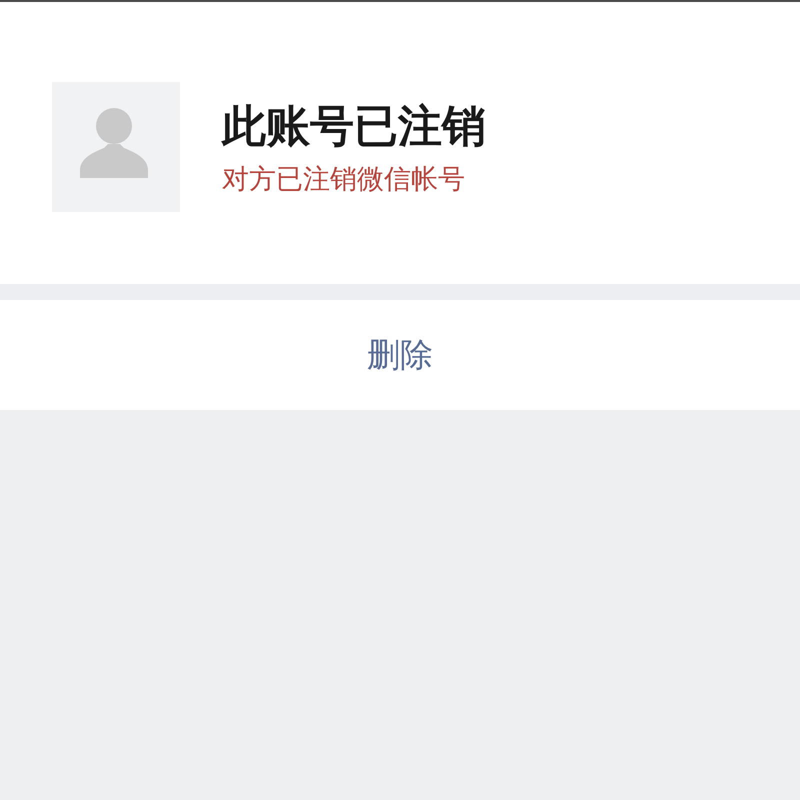  Describe the element at coordinates (354, 127) in the screenshot. I see `account-name: 此账号已注销` at that location.